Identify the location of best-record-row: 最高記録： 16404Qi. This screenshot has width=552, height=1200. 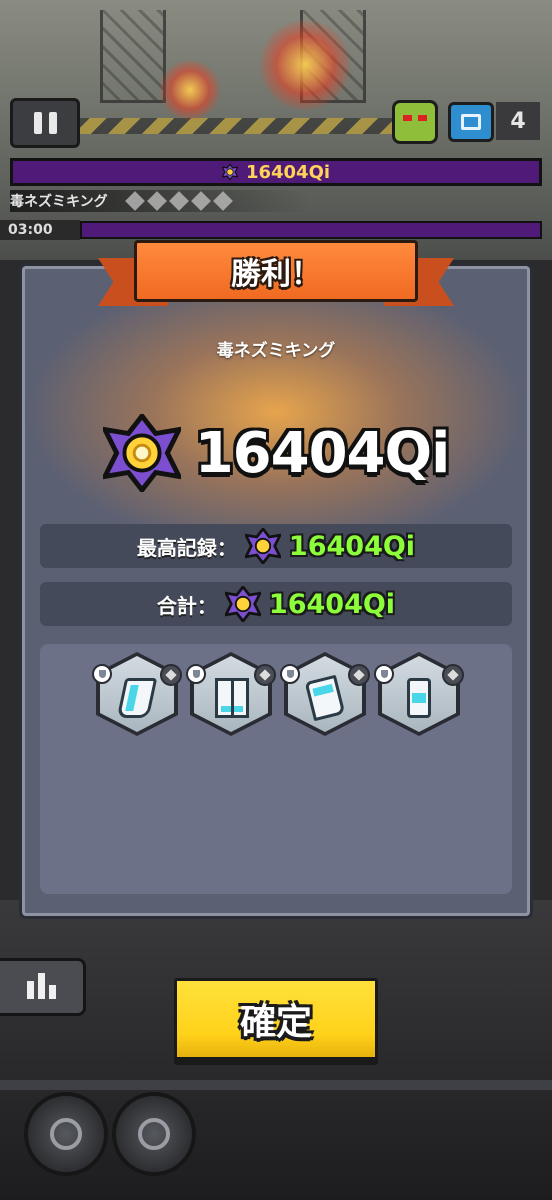
(276, 546).